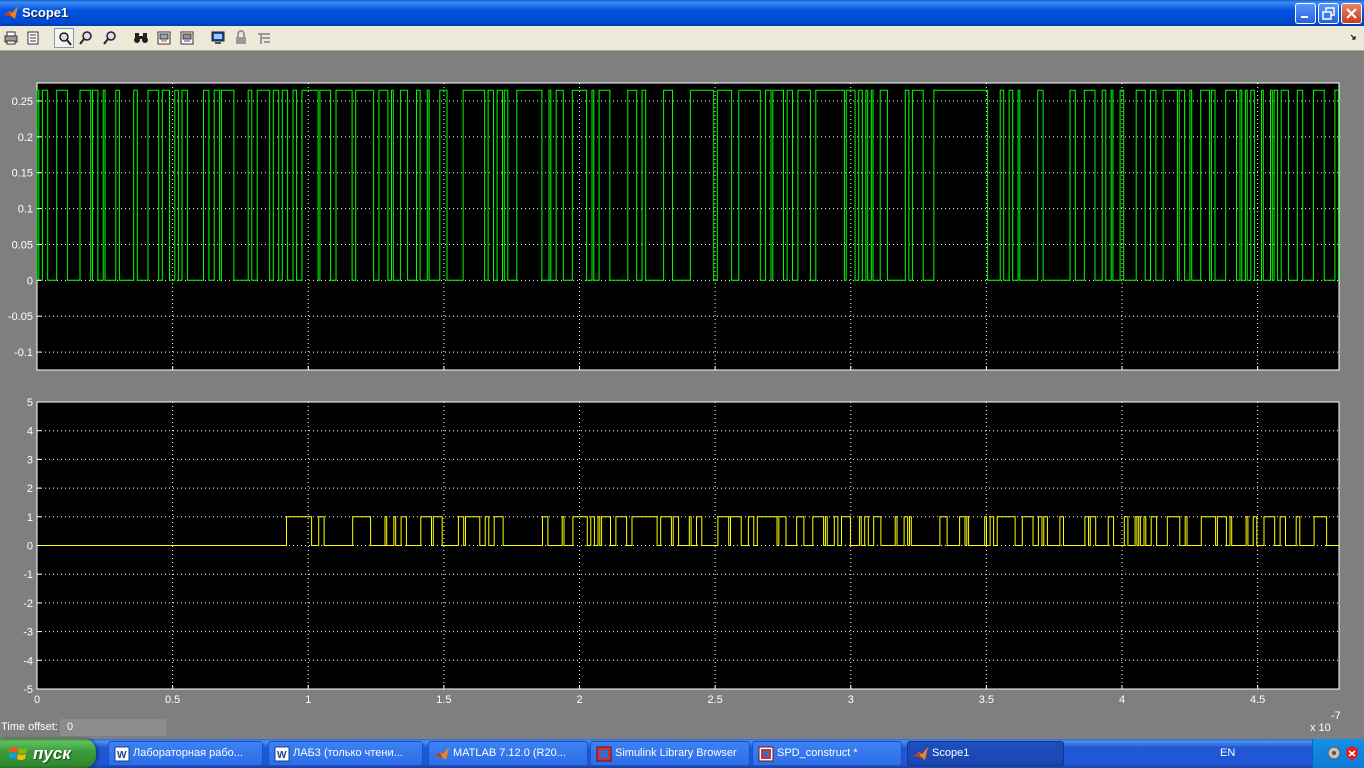  Describe the element at coordinates (604, 754) in the screenshot. I see `simulink-icon` at that location.